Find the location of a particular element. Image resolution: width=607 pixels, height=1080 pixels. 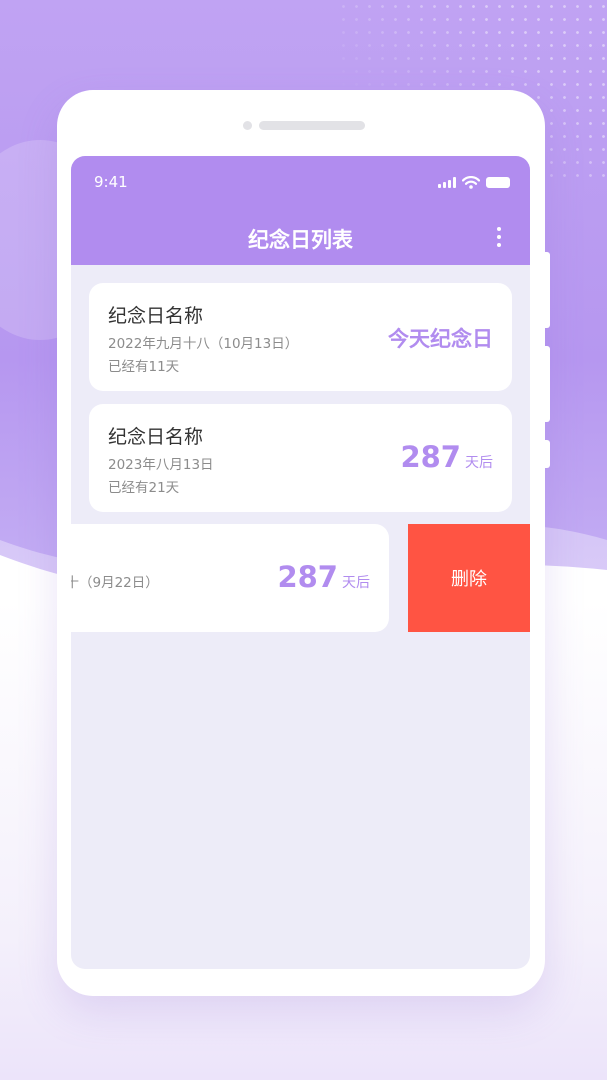

today-badge: 今天纪念日 is located at coordinates (440, 339).